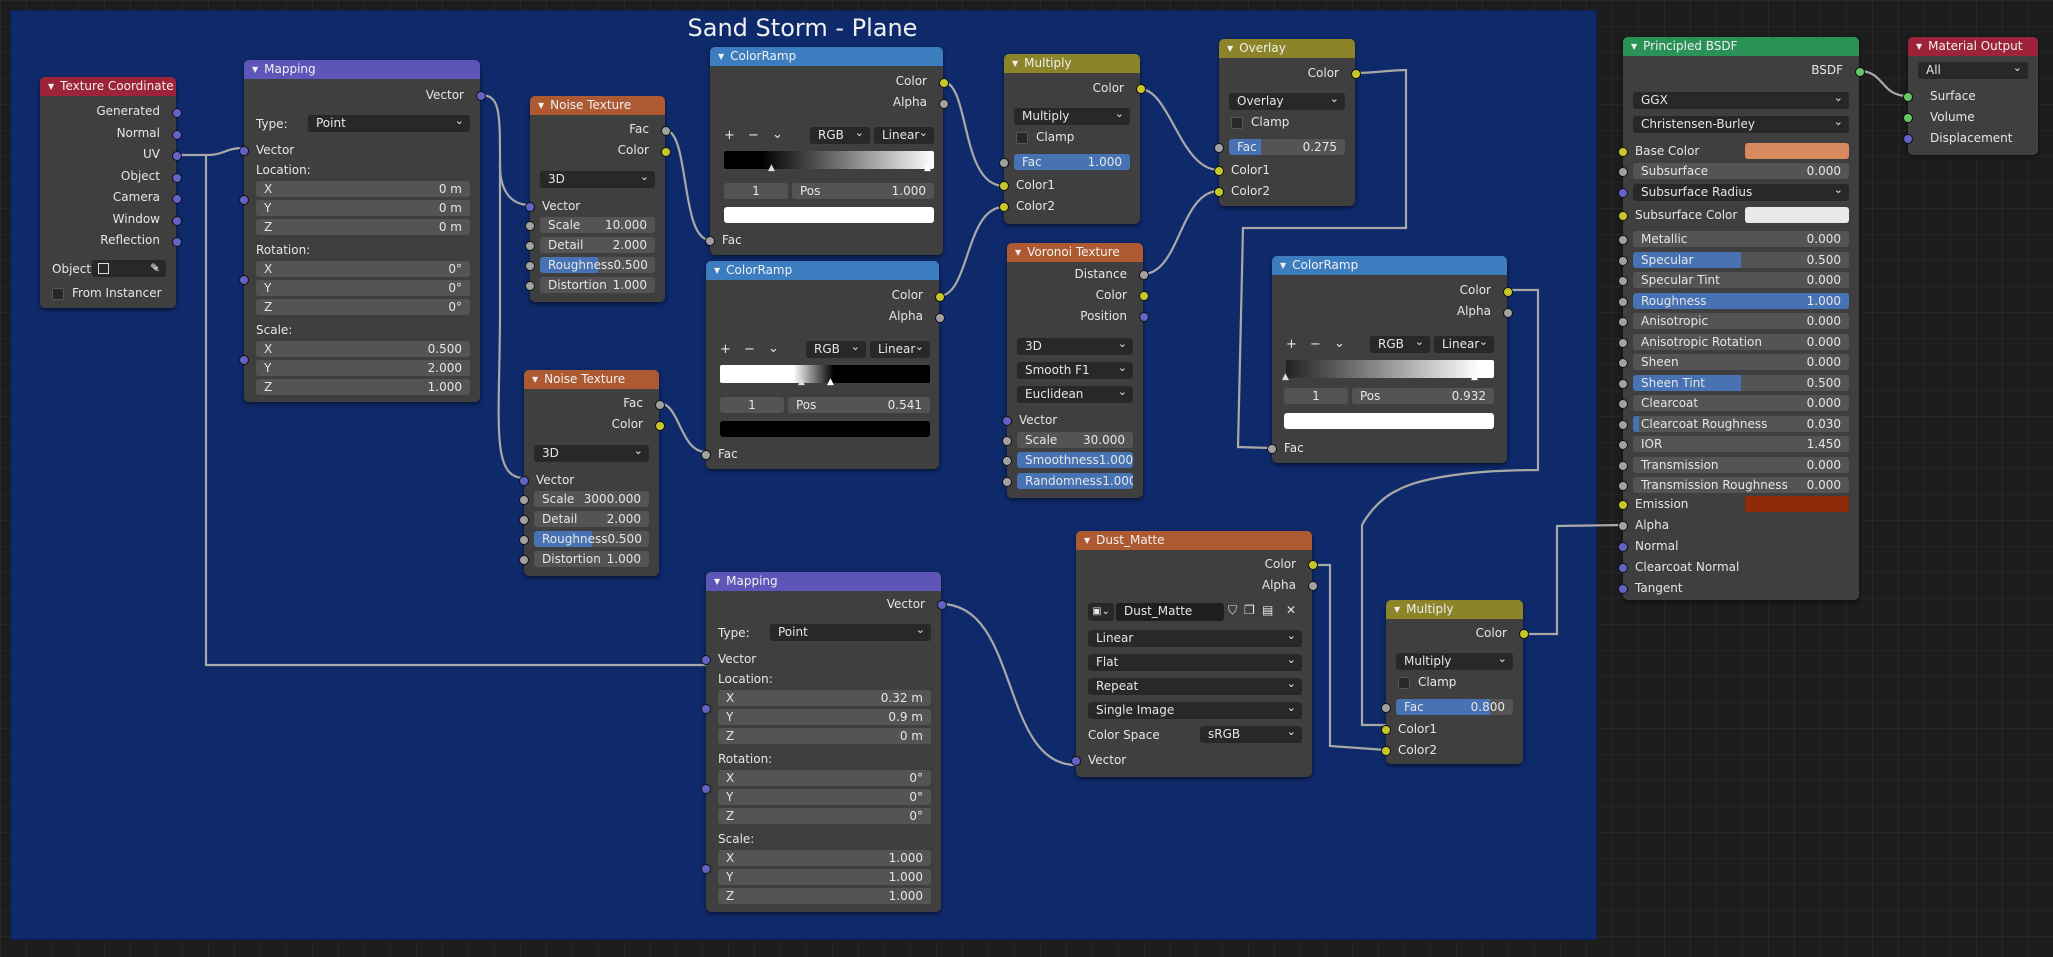 The image size is (2053, 957). I want to click on rotation-x-field: X 0°, so click(824, 778).